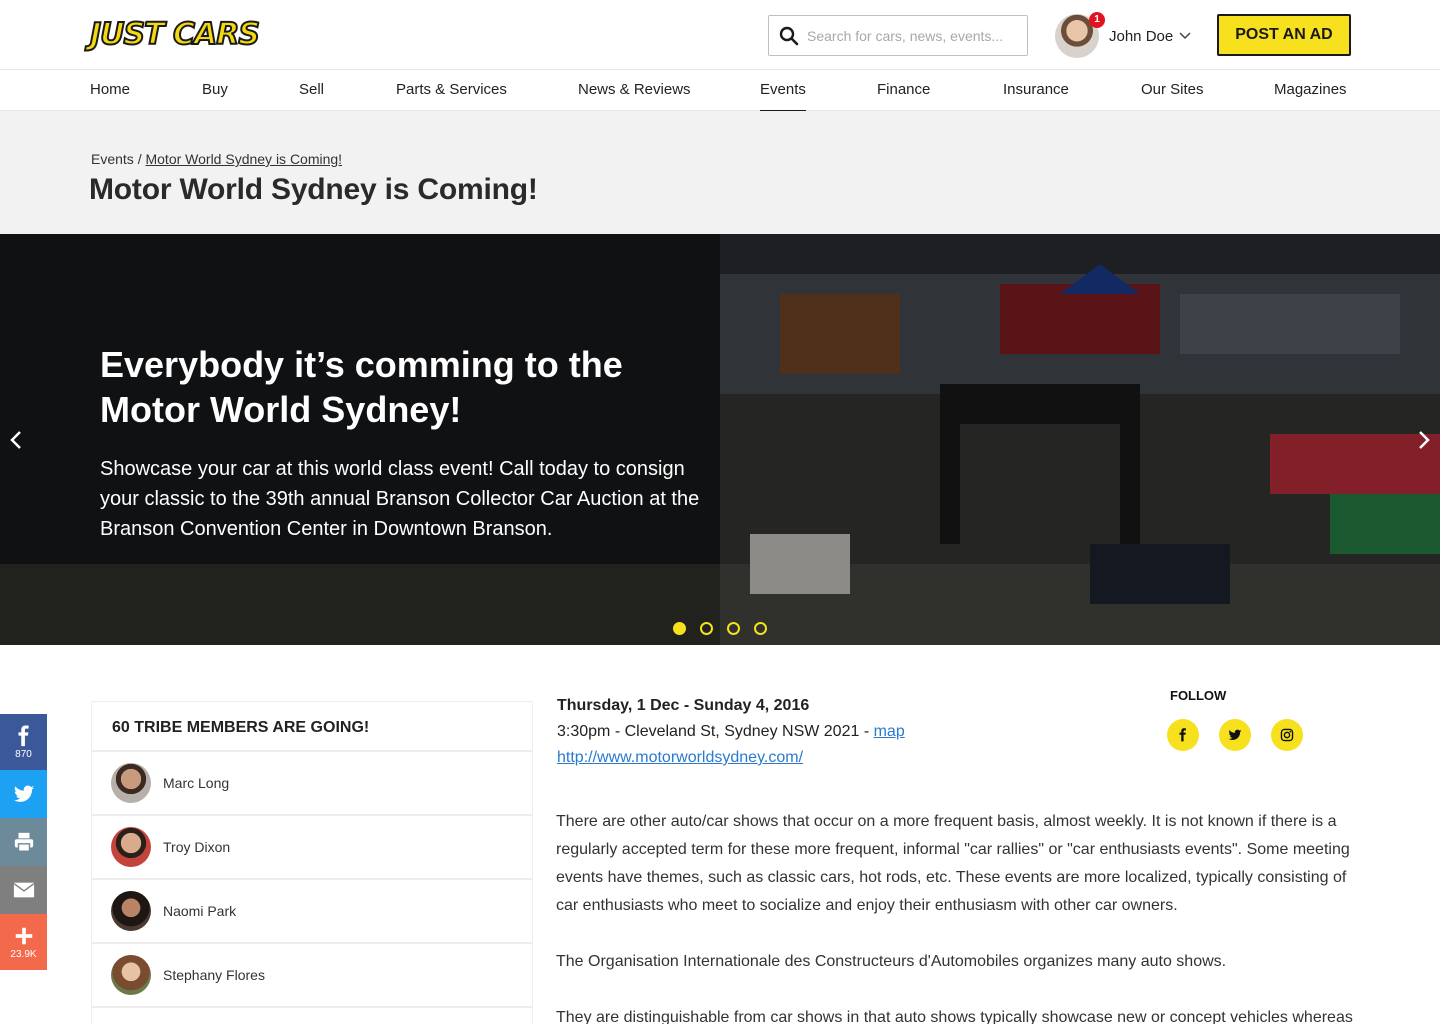 This screenshot has height=1024, width=1440. What do you see at coordinates (903, 89) in the screenshot?
I see `nav-item-finance: Finance` at bounding box center [903, 89].